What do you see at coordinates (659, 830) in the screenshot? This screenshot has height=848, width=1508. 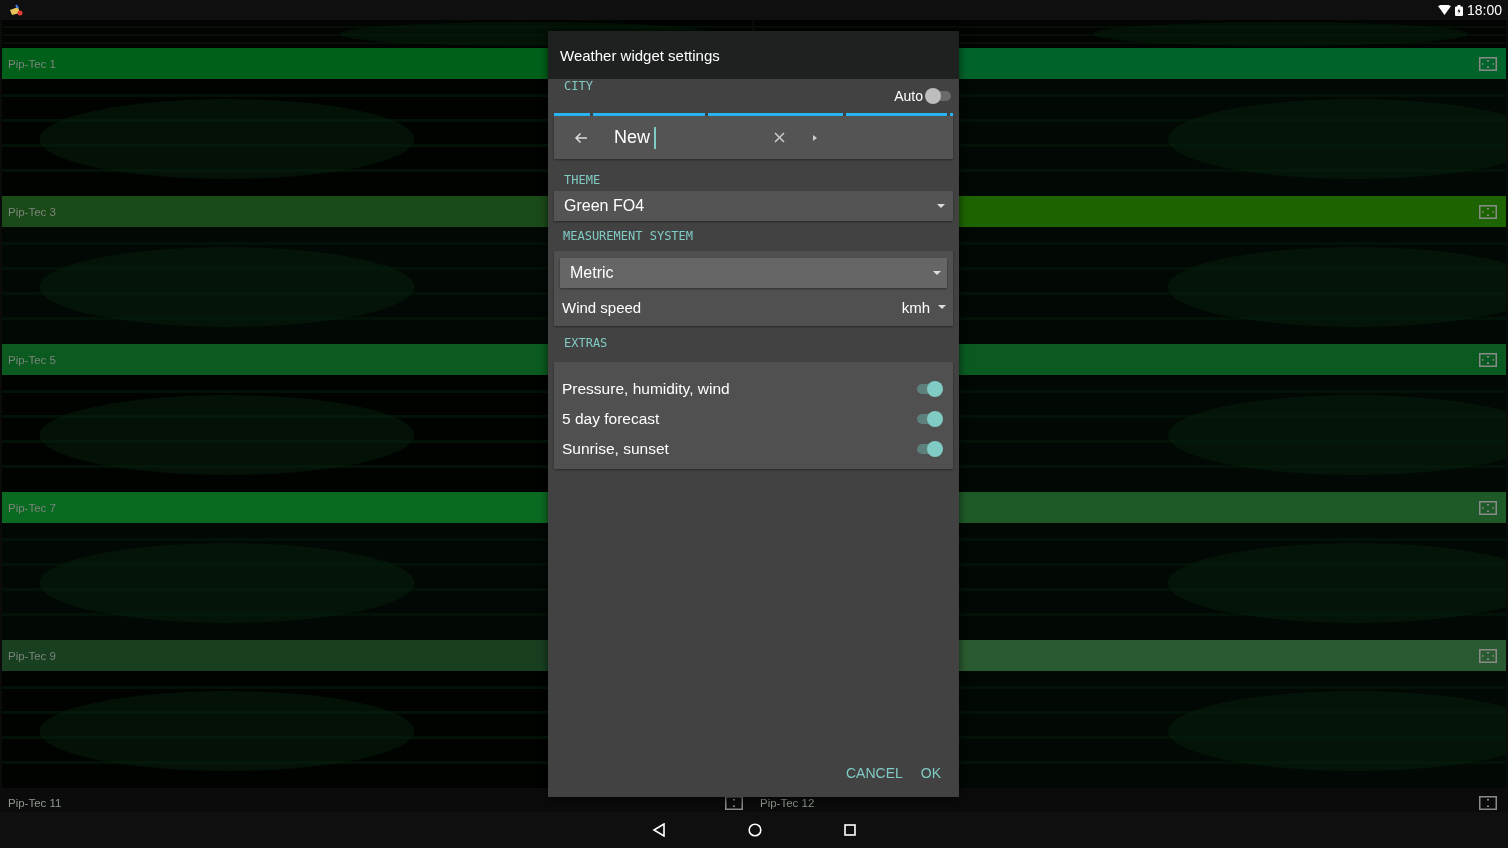 I see `back-icon` at bounding box center [659, 830].